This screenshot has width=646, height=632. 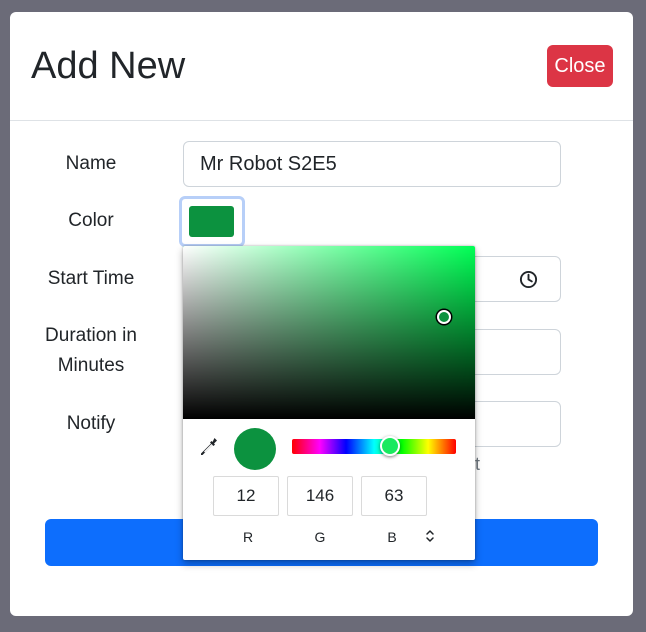 What do you see at coordinates (320, 496) in the screenshot?
I see `green-input: 146` at bounding box center [320, 496].